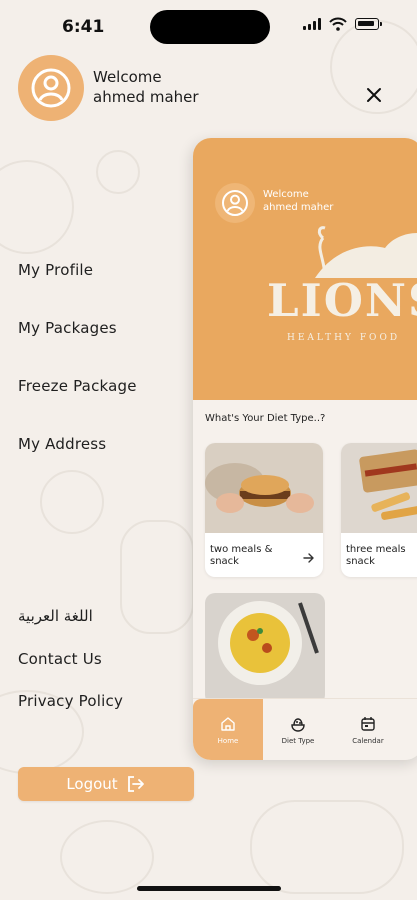 This screenshot has width=417, height=900. What do you see at coordinates (379, 488) in the screenshot?
I see `sandwich-image` at bounding box center [379, 488].